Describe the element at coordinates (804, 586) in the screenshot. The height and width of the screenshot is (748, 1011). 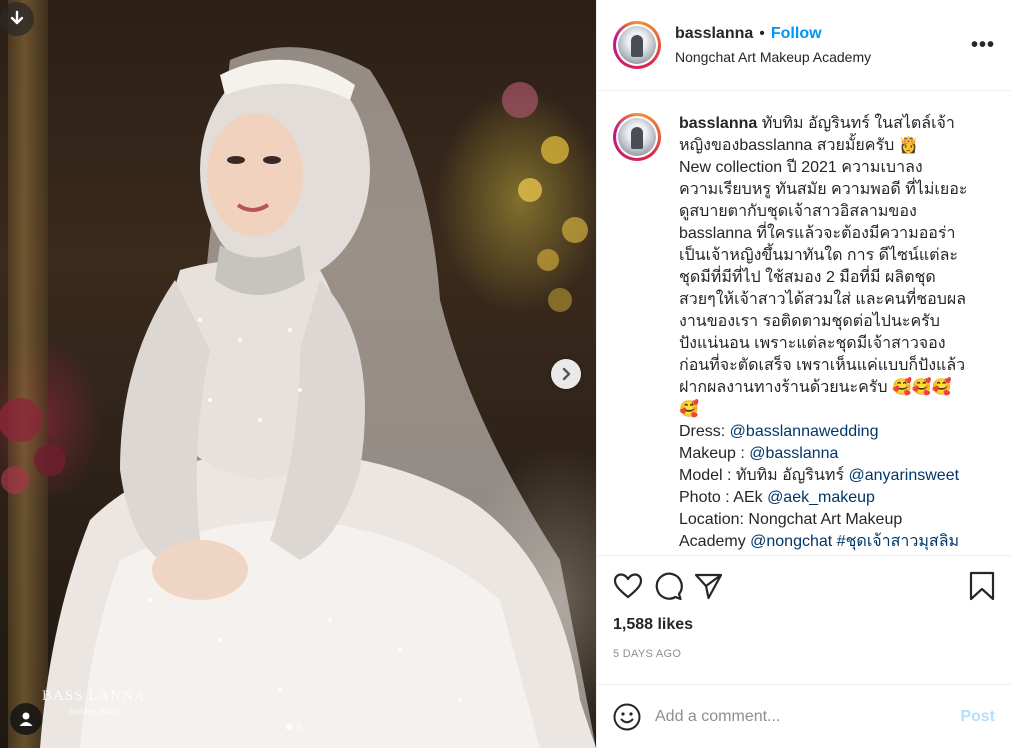
I see `action-bar` at that location.